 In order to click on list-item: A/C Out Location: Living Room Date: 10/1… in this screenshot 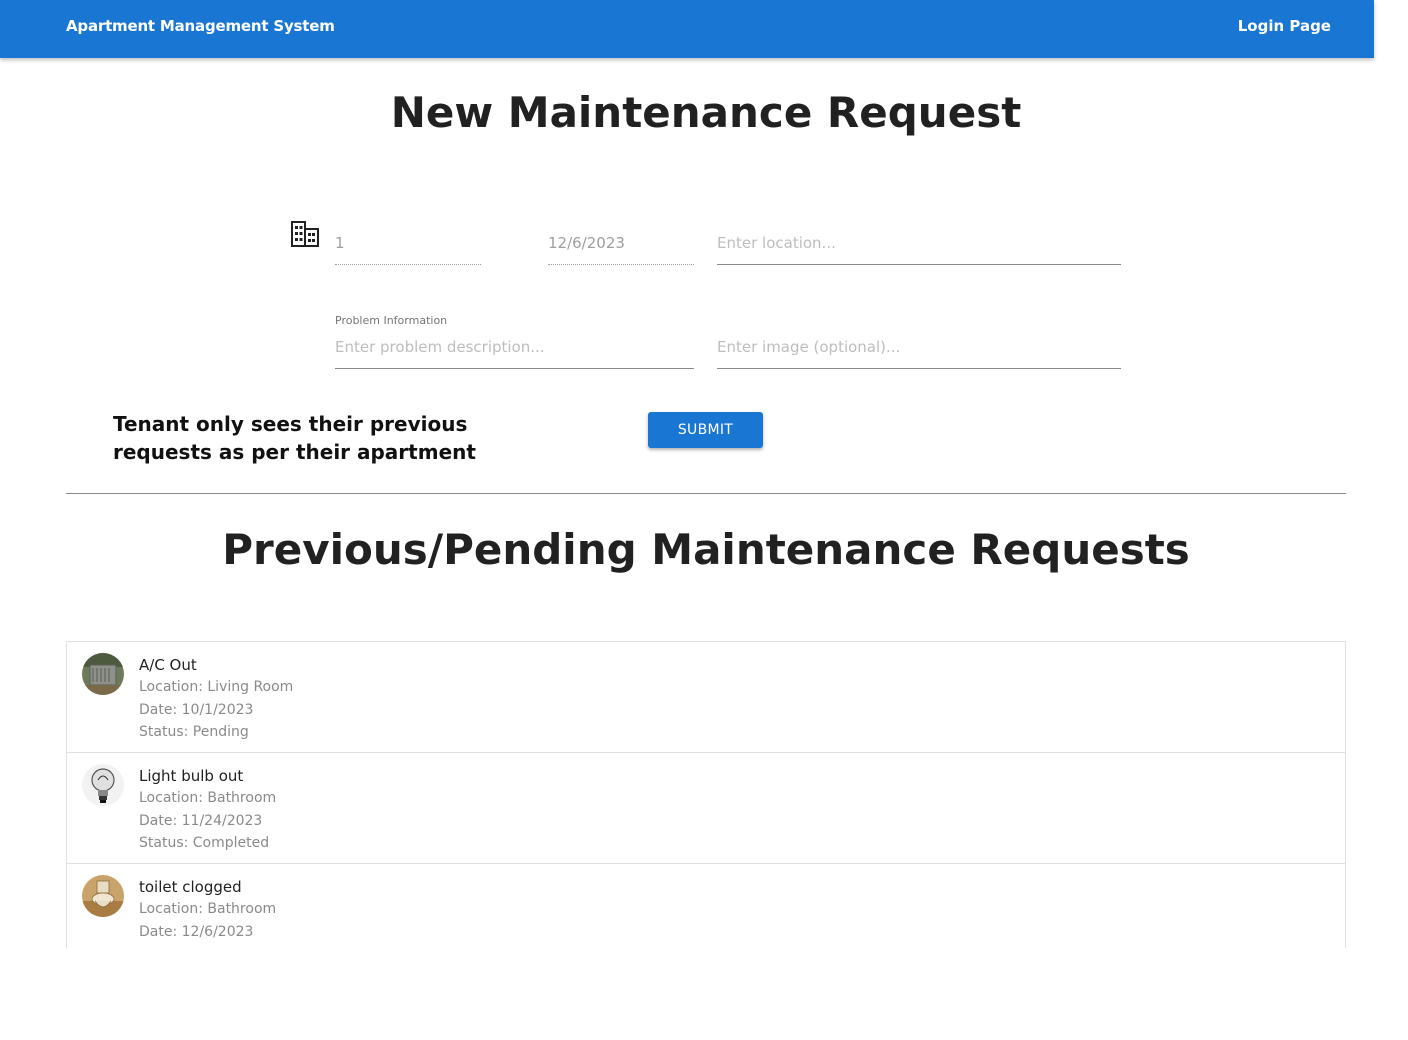, I will do `click(706, 697)`.